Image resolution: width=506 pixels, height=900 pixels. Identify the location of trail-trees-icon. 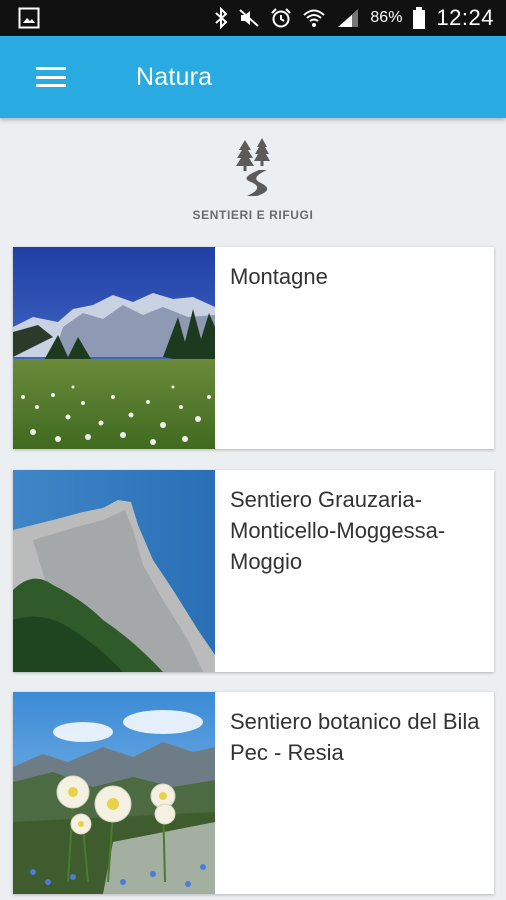
(253, 168).